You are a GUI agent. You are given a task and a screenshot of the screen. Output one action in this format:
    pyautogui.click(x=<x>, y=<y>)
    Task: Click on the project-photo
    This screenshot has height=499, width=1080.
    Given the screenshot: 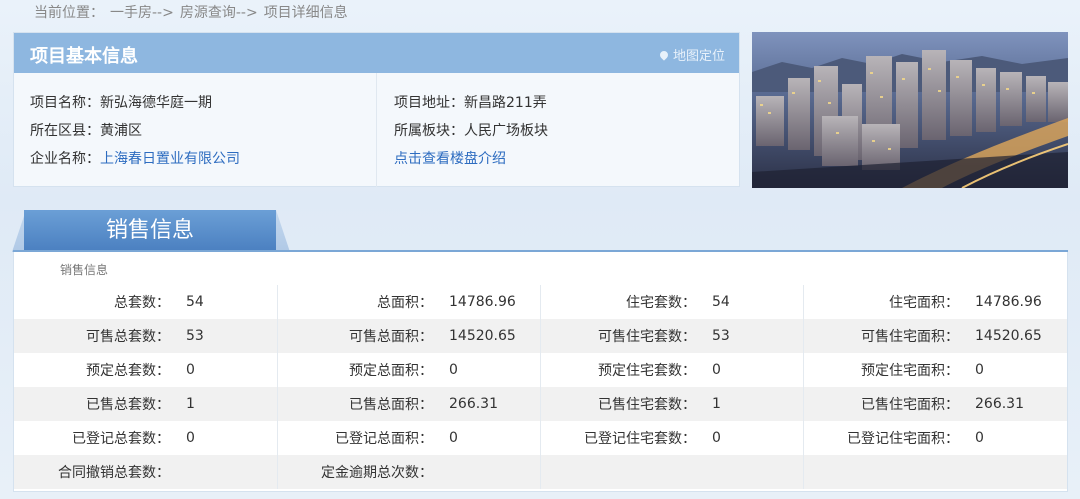 What is the action you would take?
    pyautogui.click(x=910, y=110)
    